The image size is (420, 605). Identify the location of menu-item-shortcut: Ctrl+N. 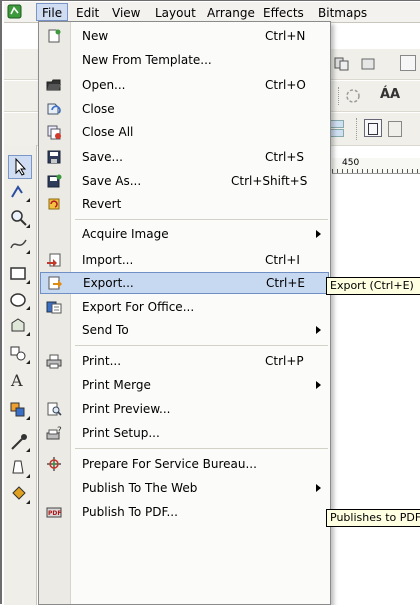
(285, 36).